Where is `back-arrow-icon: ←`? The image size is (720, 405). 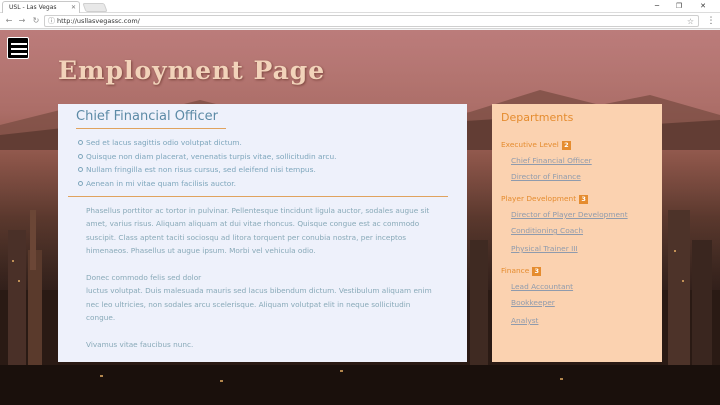
back-arrow-icon: ← is located at coordinates (9, 21).